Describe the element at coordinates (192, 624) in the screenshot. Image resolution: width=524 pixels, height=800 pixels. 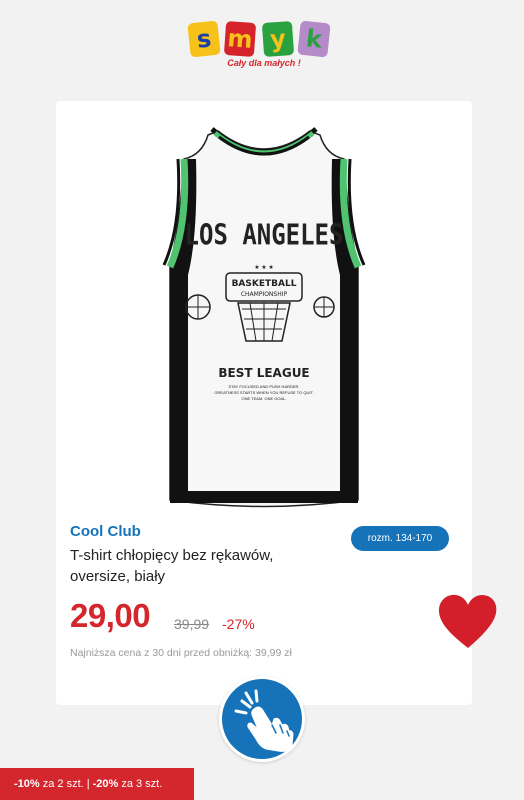
I see `old-price: 39,99` at that location.